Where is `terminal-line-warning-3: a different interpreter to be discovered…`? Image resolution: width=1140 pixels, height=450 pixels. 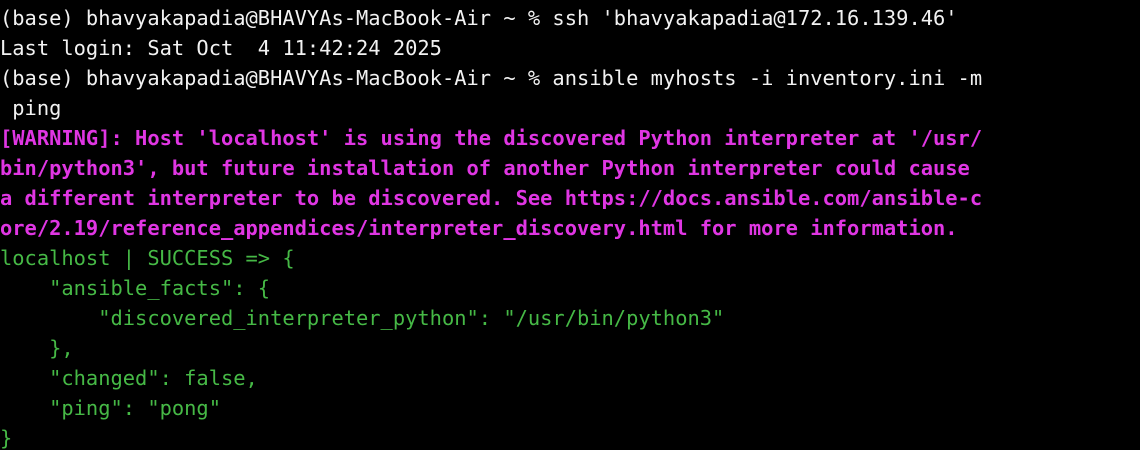
terminal-line-warning-3: a different interpreter to be discovered… is located at coordinates (491, 198).